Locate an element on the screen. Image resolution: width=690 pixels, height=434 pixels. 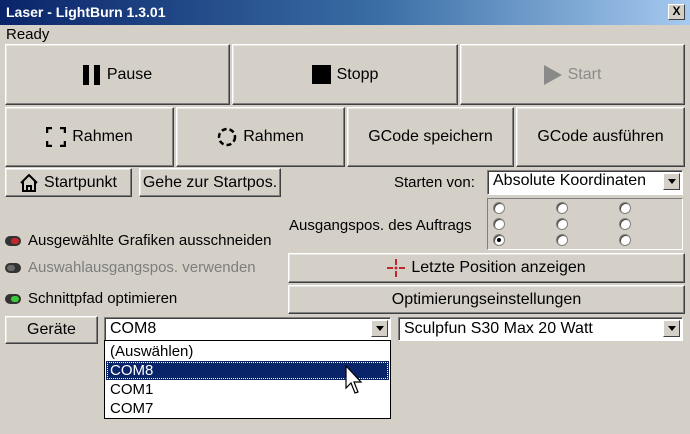
pause-label: Pause is located at coordinates (129, 74).